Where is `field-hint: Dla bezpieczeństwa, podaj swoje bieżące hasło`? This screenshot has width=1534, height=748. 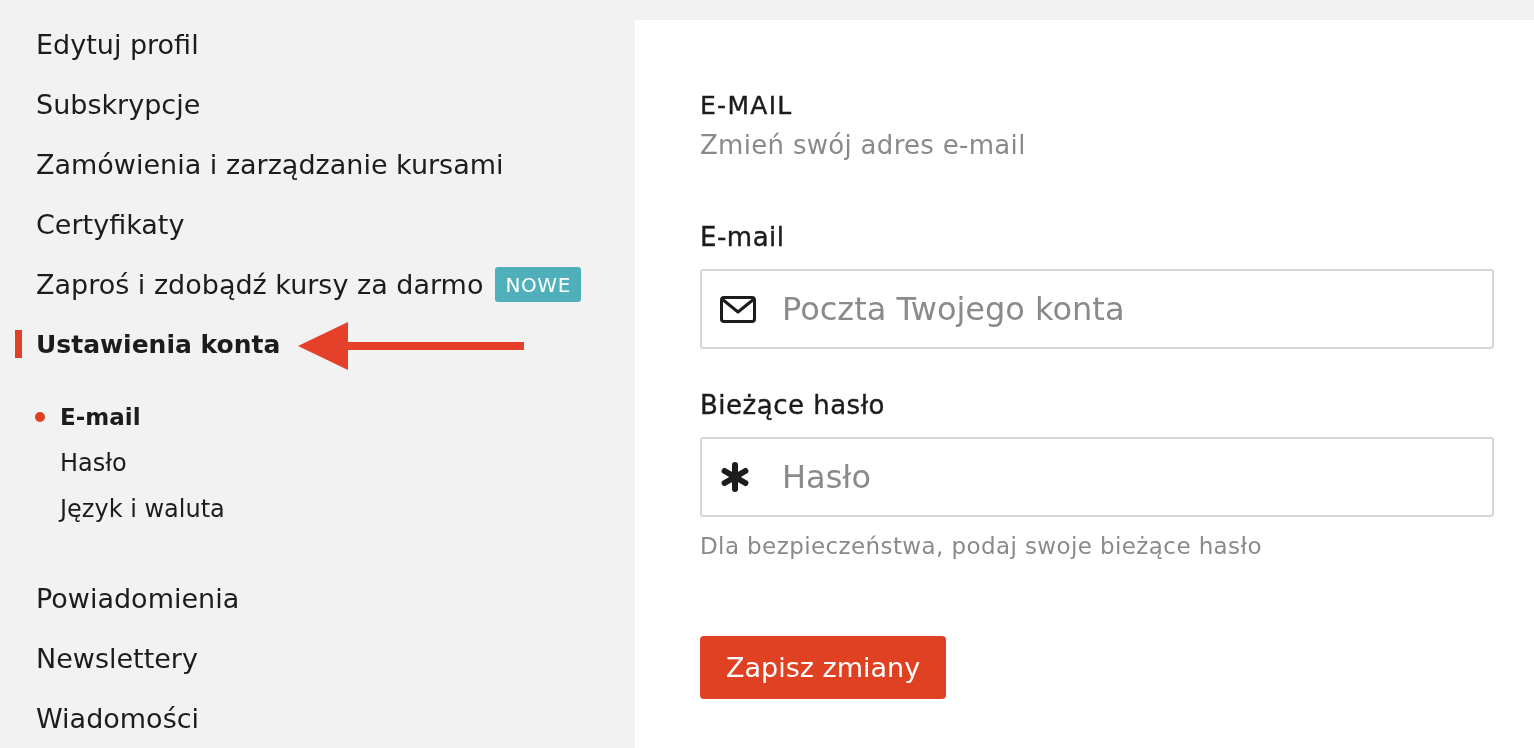 field-hint: Dla bezpieczeństwa, podaj swoje bieżące hasło is located at coordinates (981, 546).